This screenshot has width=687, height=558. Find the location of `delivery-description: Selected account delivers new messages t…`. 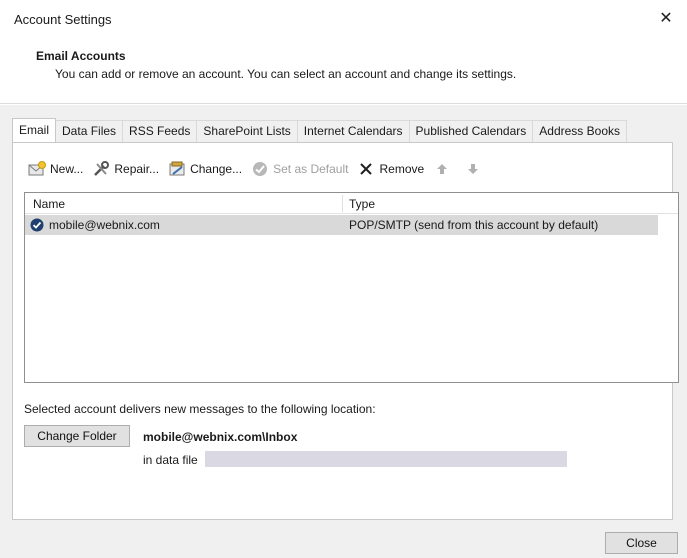

delivery-description: Selected account delivers new messages t… is located at coordinates (200, 409).